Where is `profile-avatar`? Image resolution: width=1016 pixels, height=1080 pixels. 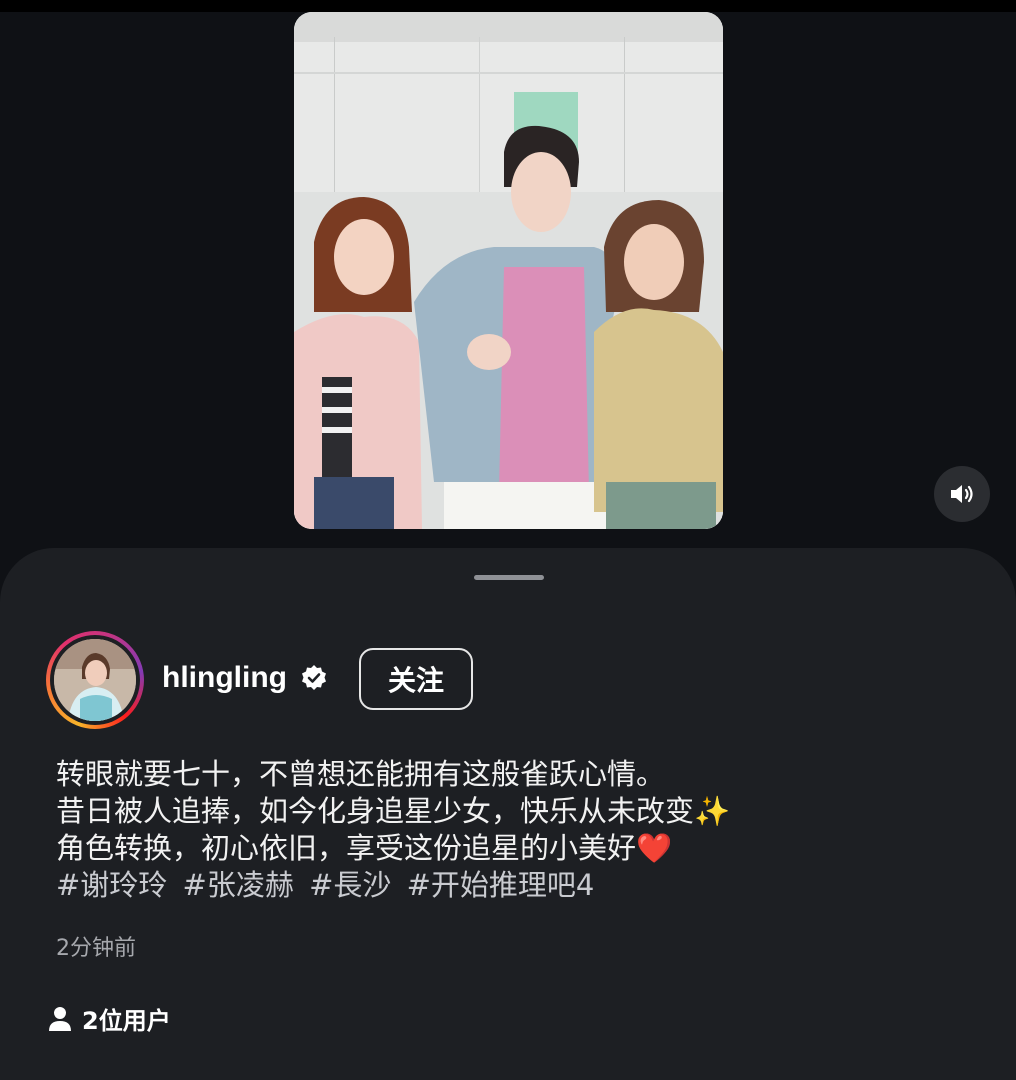 profile-avatar is located at coordinates (95, 680).